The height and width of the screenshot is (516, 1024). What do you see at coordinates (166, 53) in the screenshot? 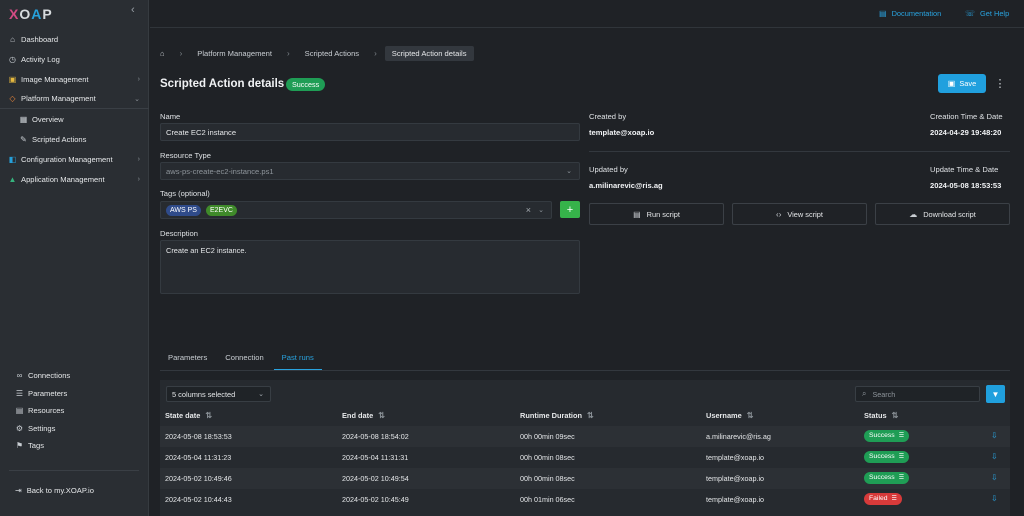
I see `breadcrumb-home: ⌂` at bounding box center [166, 53].